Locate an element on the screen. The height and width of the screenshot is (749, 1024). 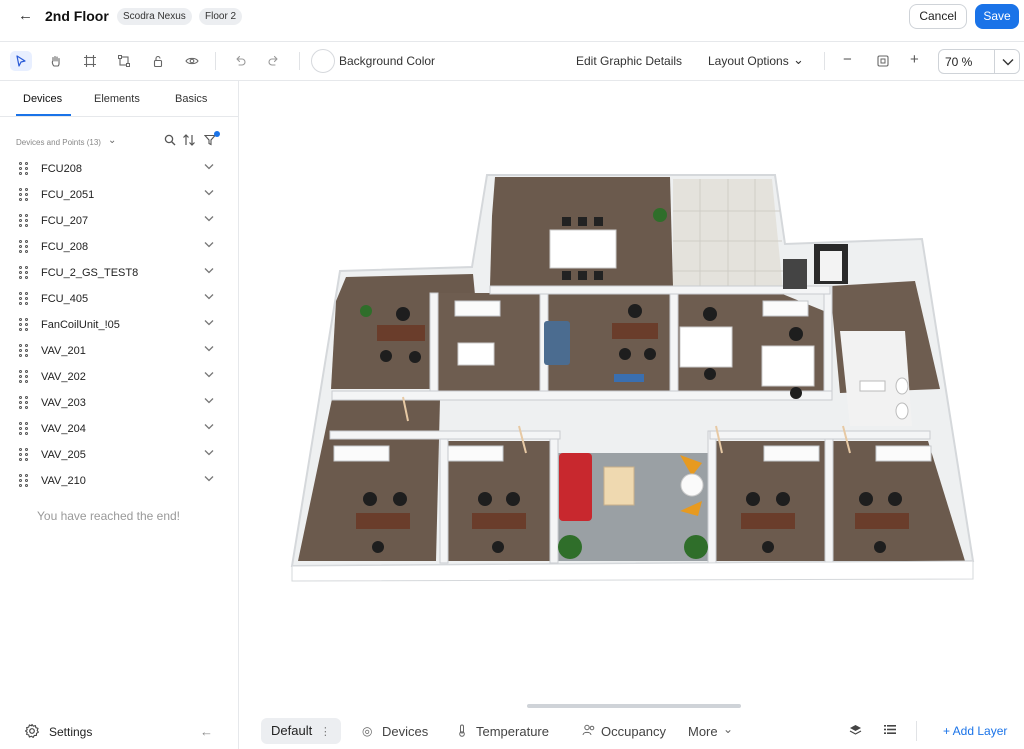
redo-icon is located at coordinates (274, 61).